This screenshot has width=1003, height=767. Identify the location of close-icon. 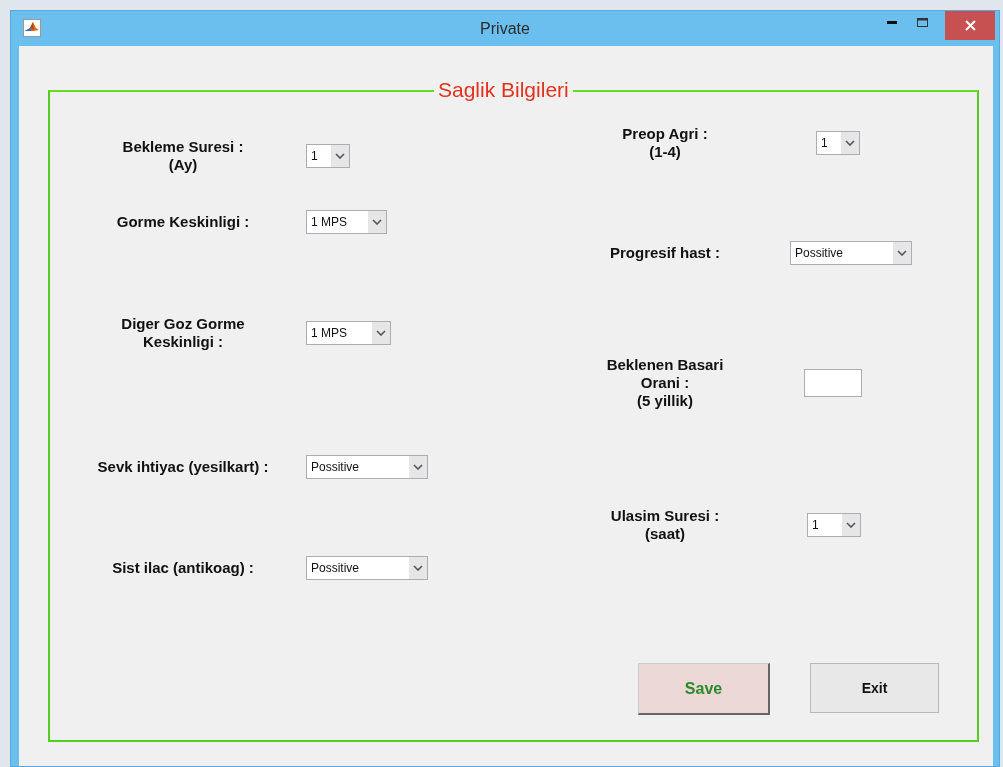
(970, 25).